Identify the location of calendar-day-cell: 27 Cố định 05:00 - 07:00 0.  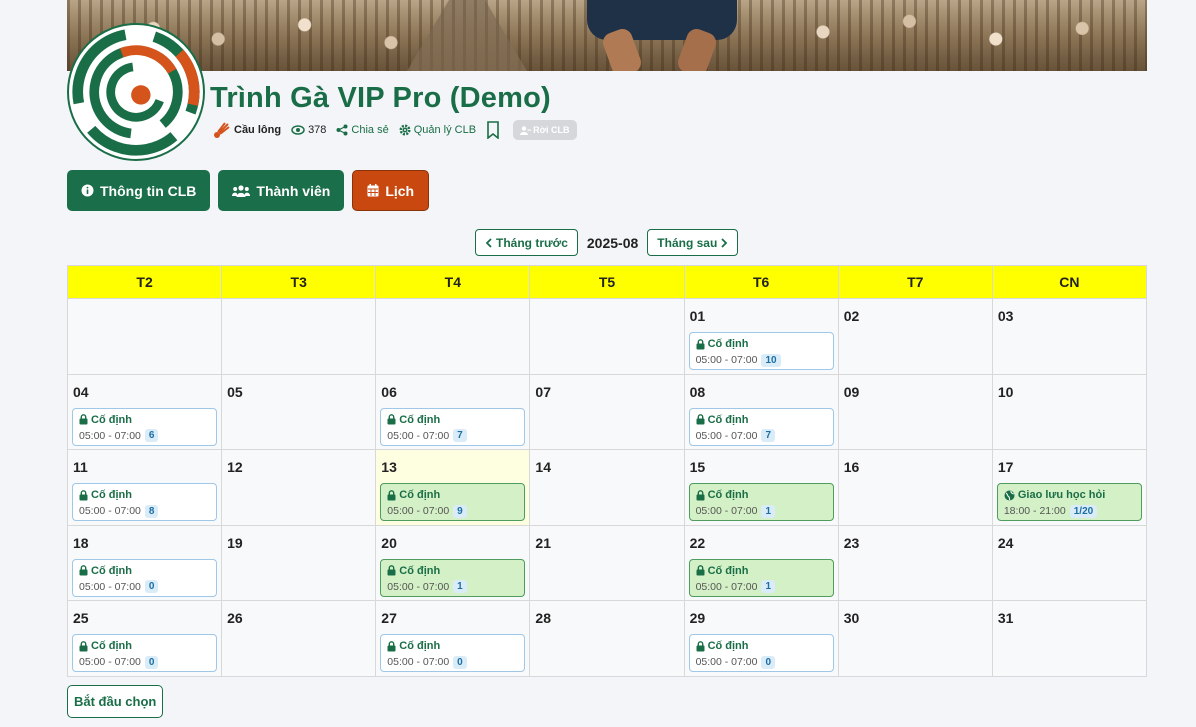
(453, 638).